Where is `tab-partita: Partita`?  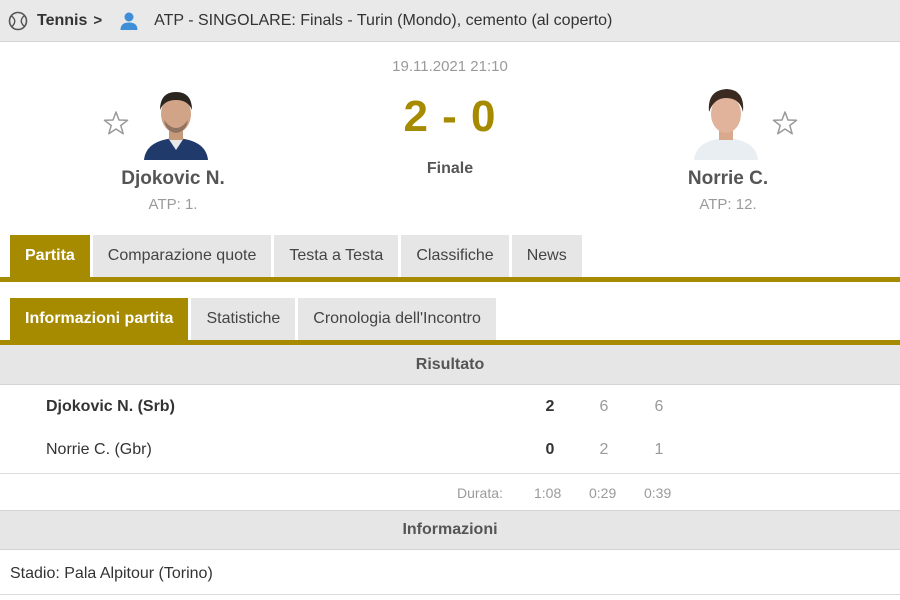 tab-partita: Partita is located at coordinates (50, 256).